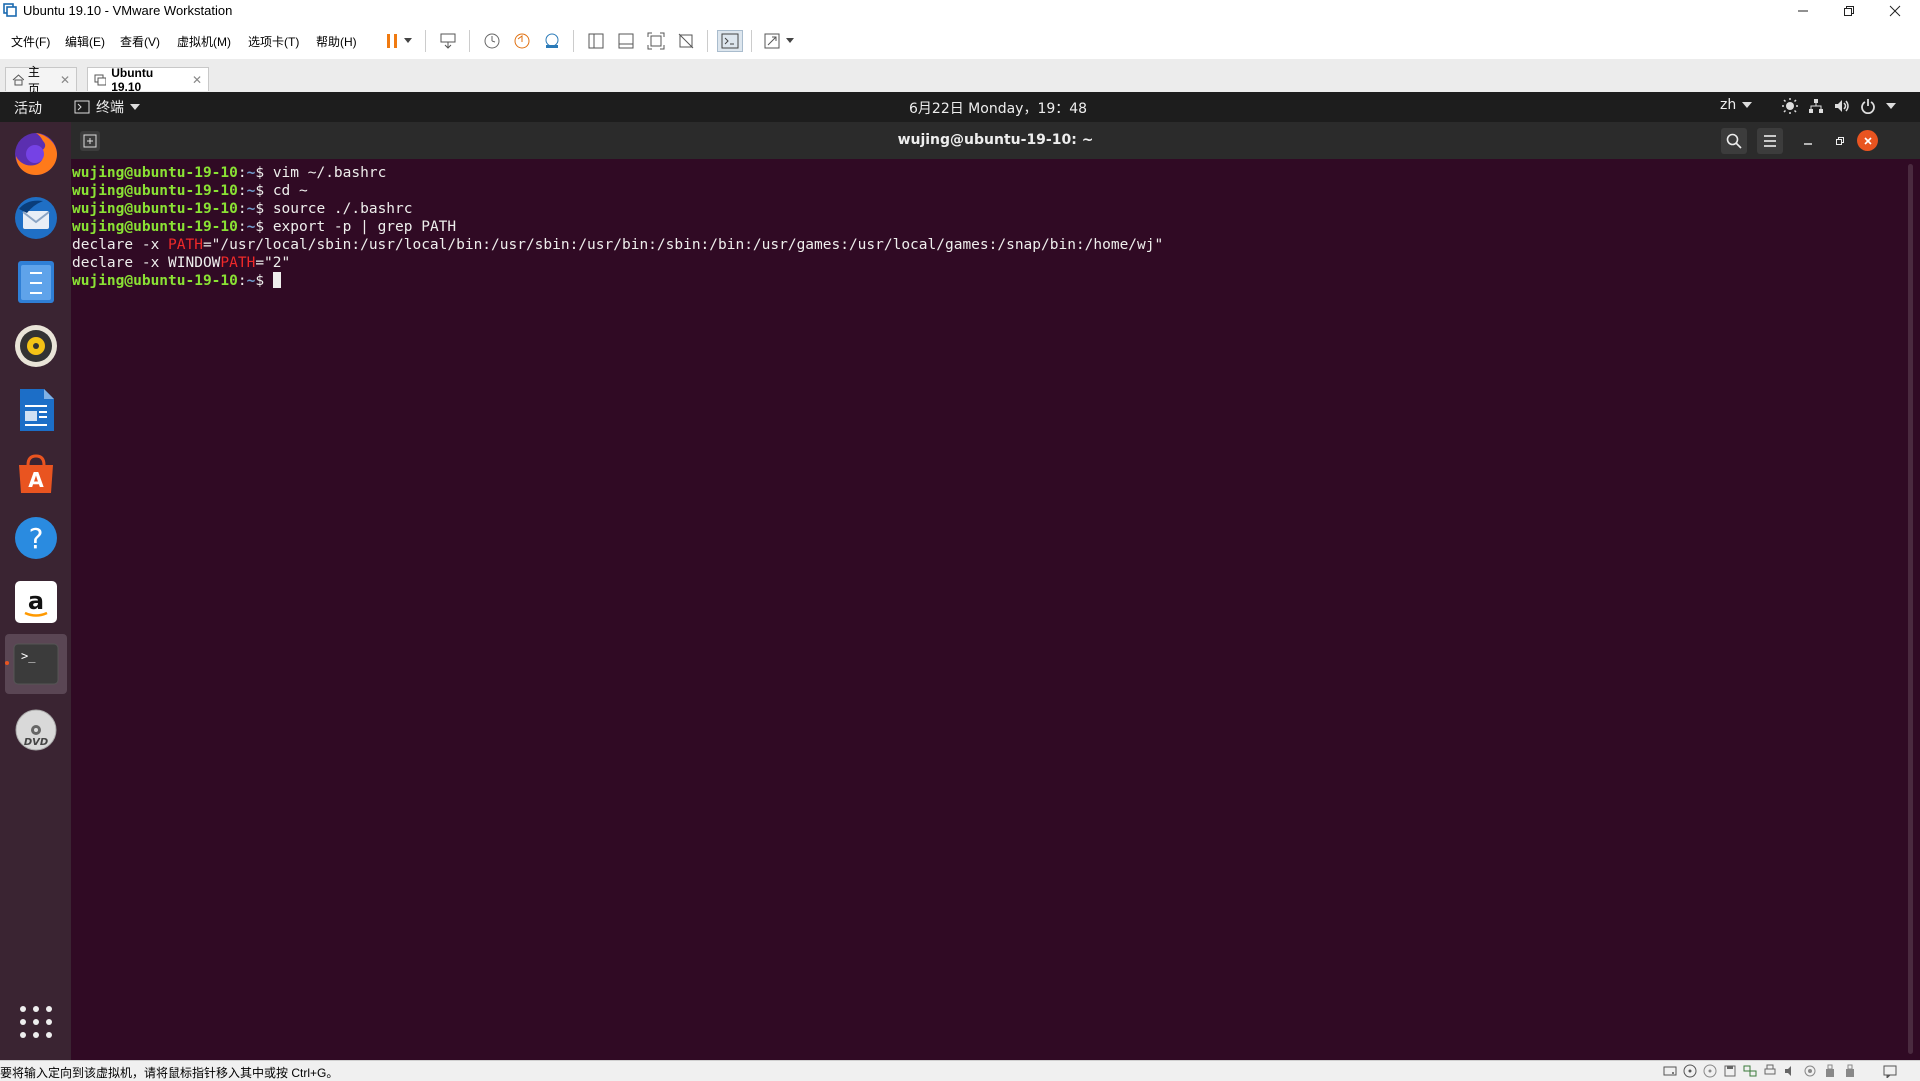  What do you see at coordinates (686, 41) in the screenshot?
I see `unity-mode-button` at bounding box center [686, 41].